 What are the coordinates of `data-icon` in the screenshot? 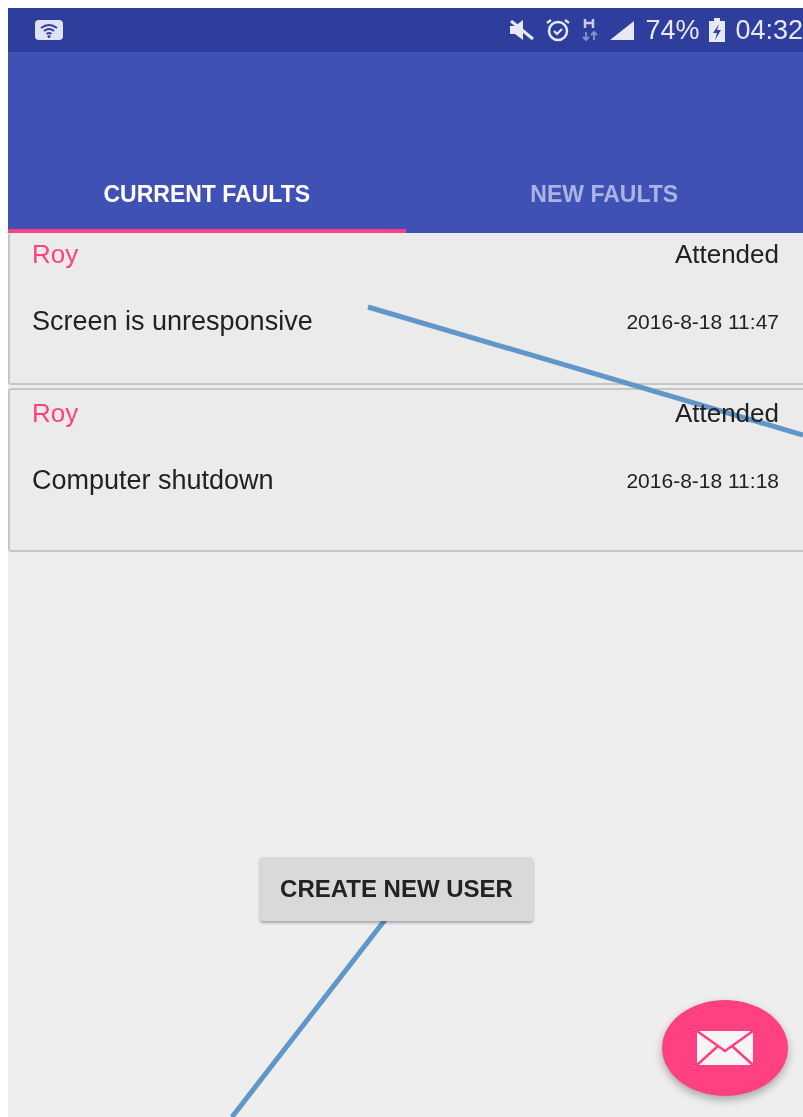 It's located at (590, 30).